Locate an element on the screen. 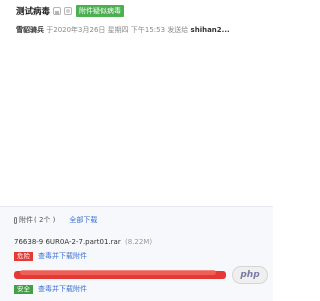 This screenshot has height=301, width=320. safe-badge: 安全 is located at coordinates (23, 289).